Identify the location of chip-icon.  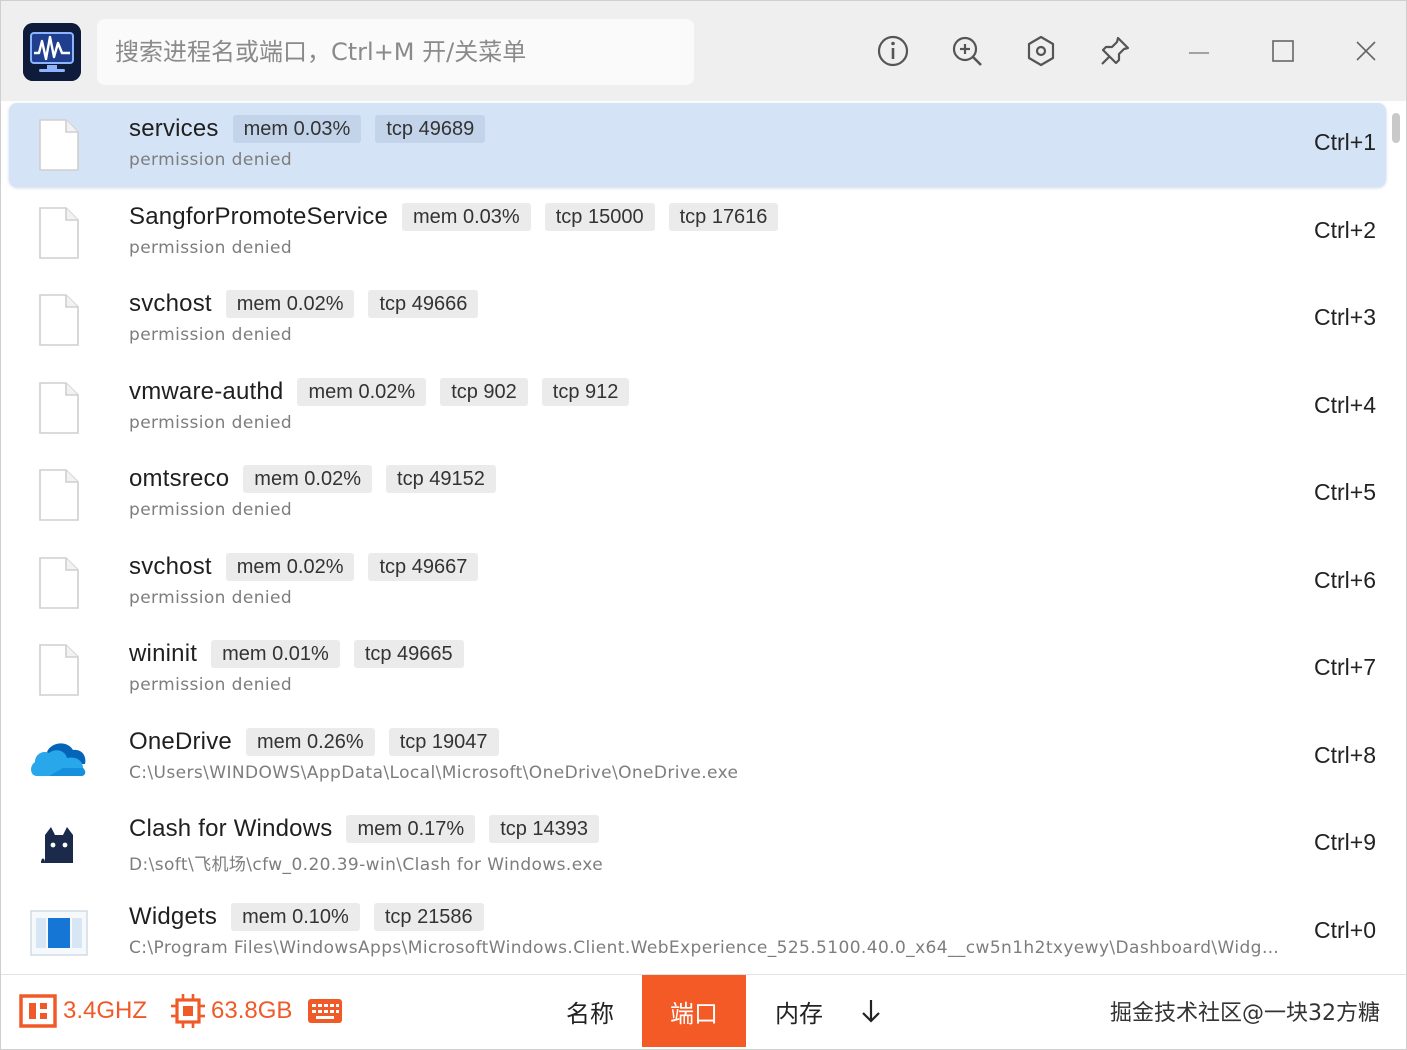
(188, 1011).